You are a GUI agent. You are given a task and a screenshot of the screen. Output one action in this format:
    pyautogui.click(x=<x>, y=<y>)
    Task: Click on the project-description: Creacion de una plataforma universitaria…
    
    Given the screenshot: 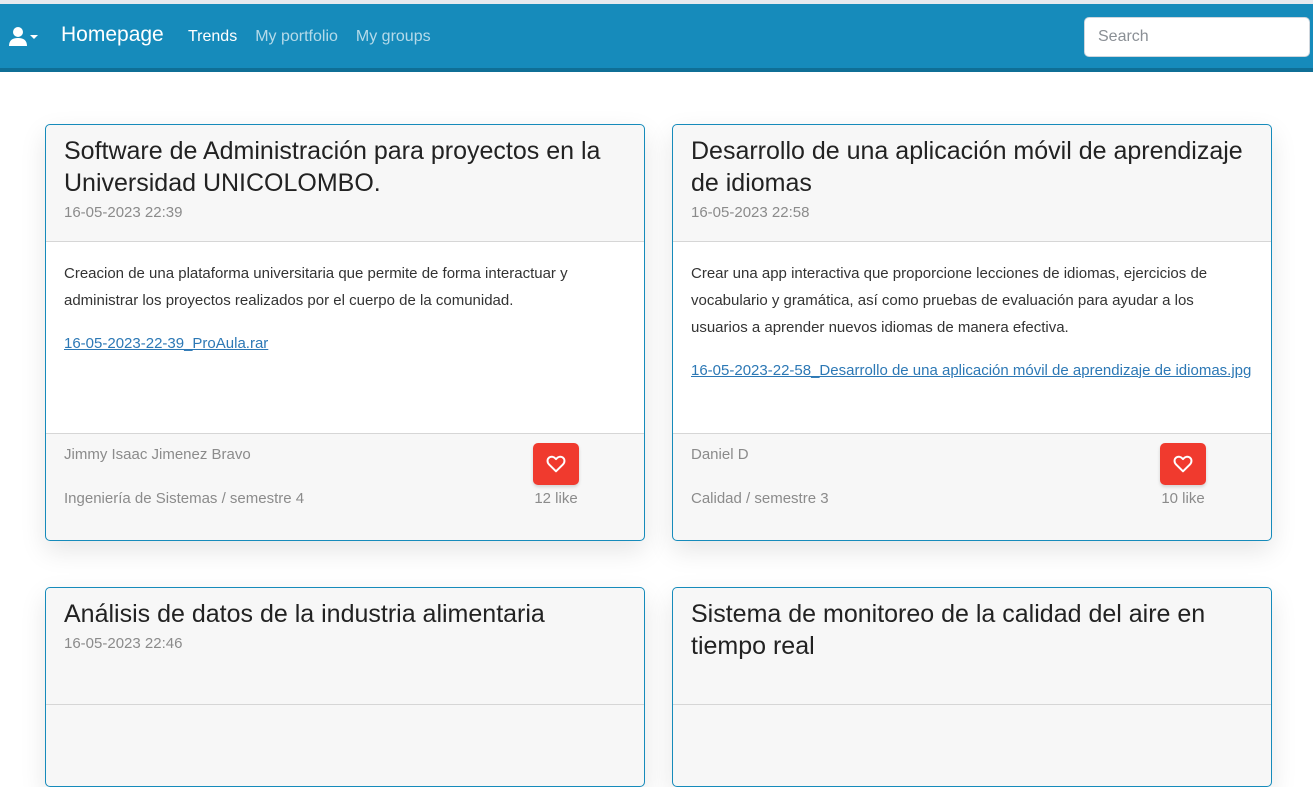 What is the action you would take?
    pyautogui.click(x=316, y=287)
    